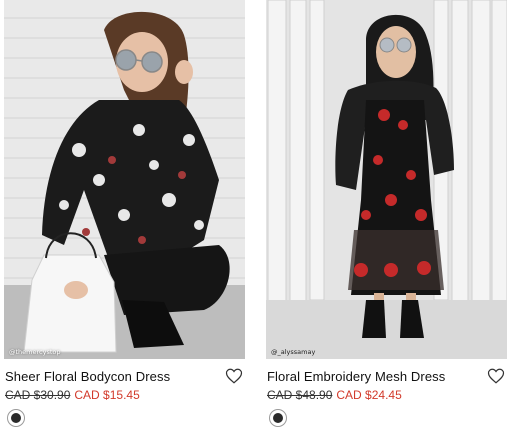 Image resolution: width=509 pixels, height=433 pixels. What do you see at coordinates (35, 352) in the screenshot?
I see `photo-credit: @themercystop` at bounding box center [35, 352].